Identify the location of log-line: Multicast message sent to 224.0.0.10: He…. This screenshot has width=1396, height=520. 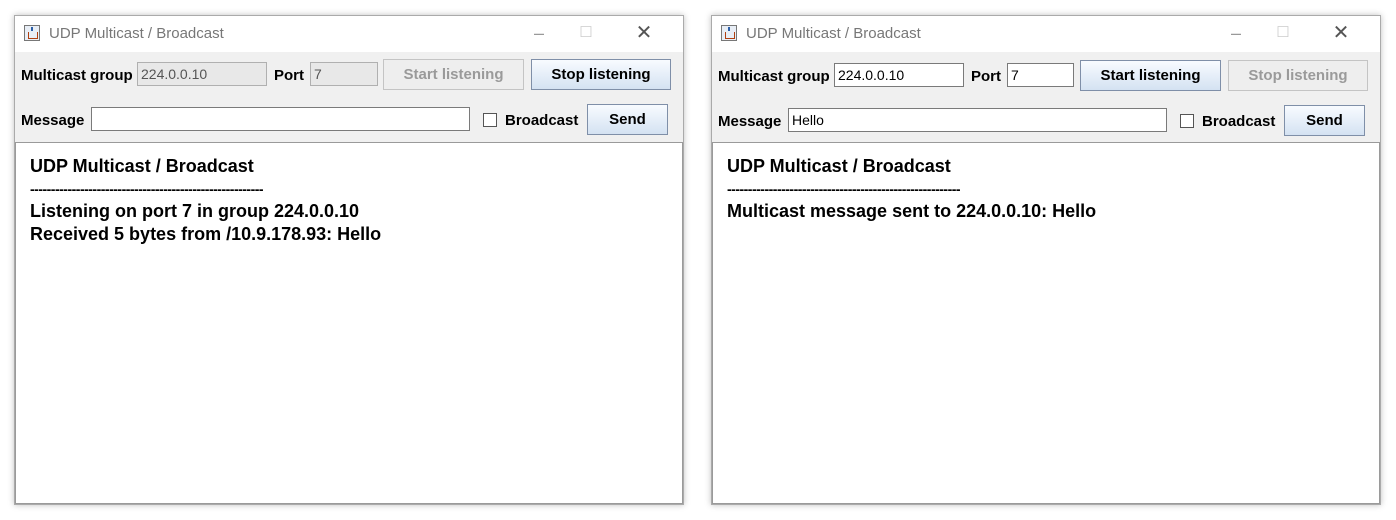
(912, 211).